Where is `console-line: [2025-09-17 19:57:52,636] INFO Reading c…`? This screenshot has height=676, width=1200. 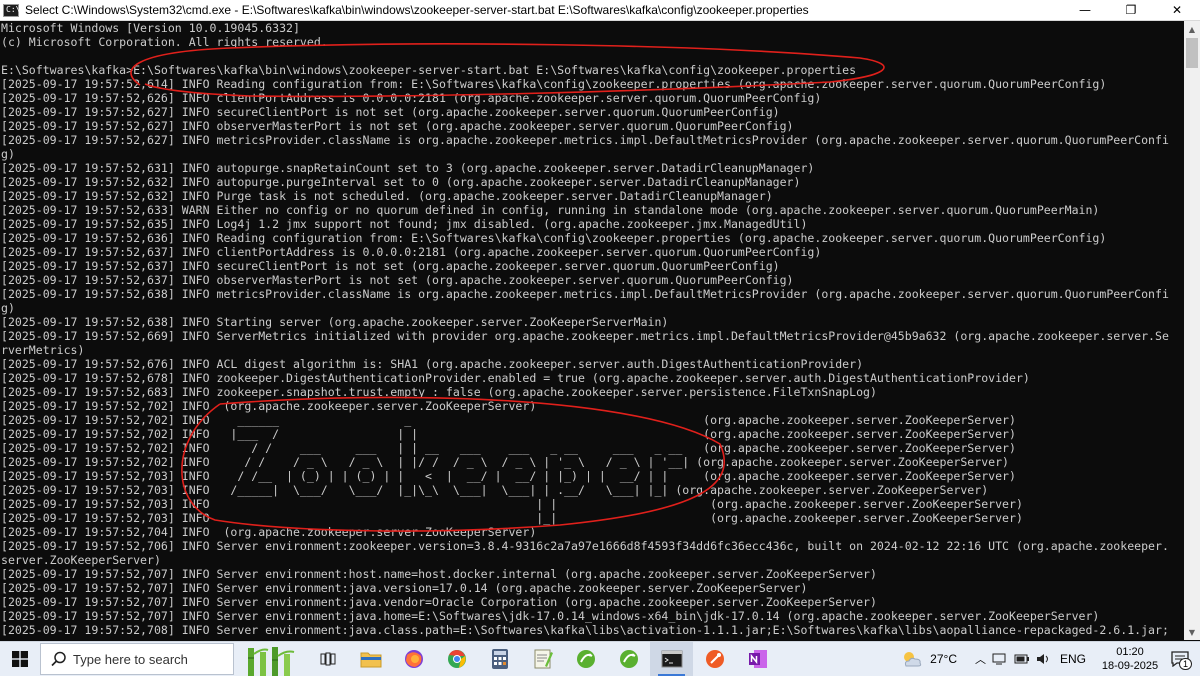 console-line: [2025-09-17 19:57:52,636] INFO Reading c… is located at coordinates (554, 238).